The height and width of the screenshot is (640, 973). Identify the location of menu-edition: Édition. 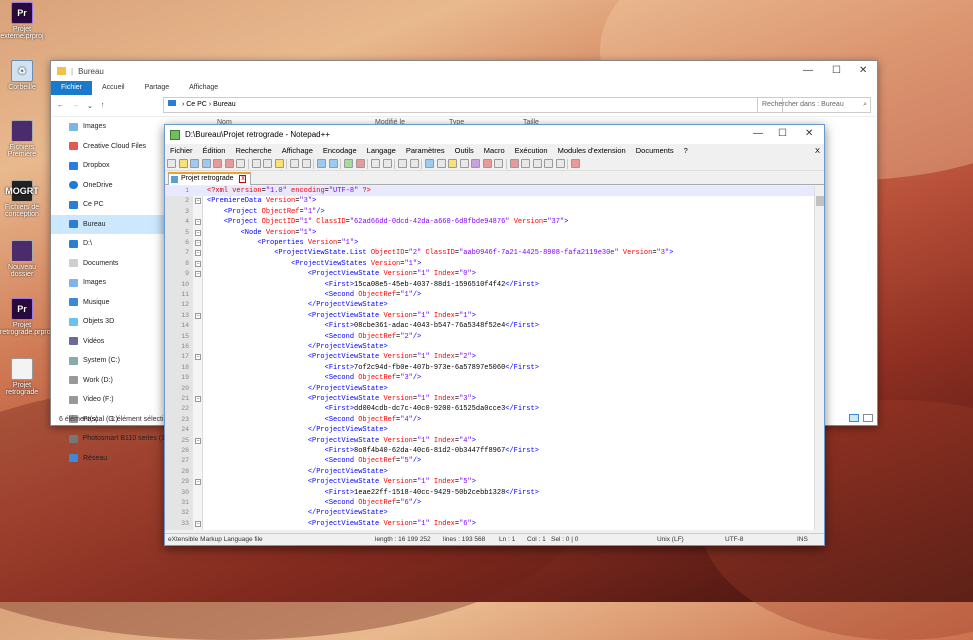
(214, 150).